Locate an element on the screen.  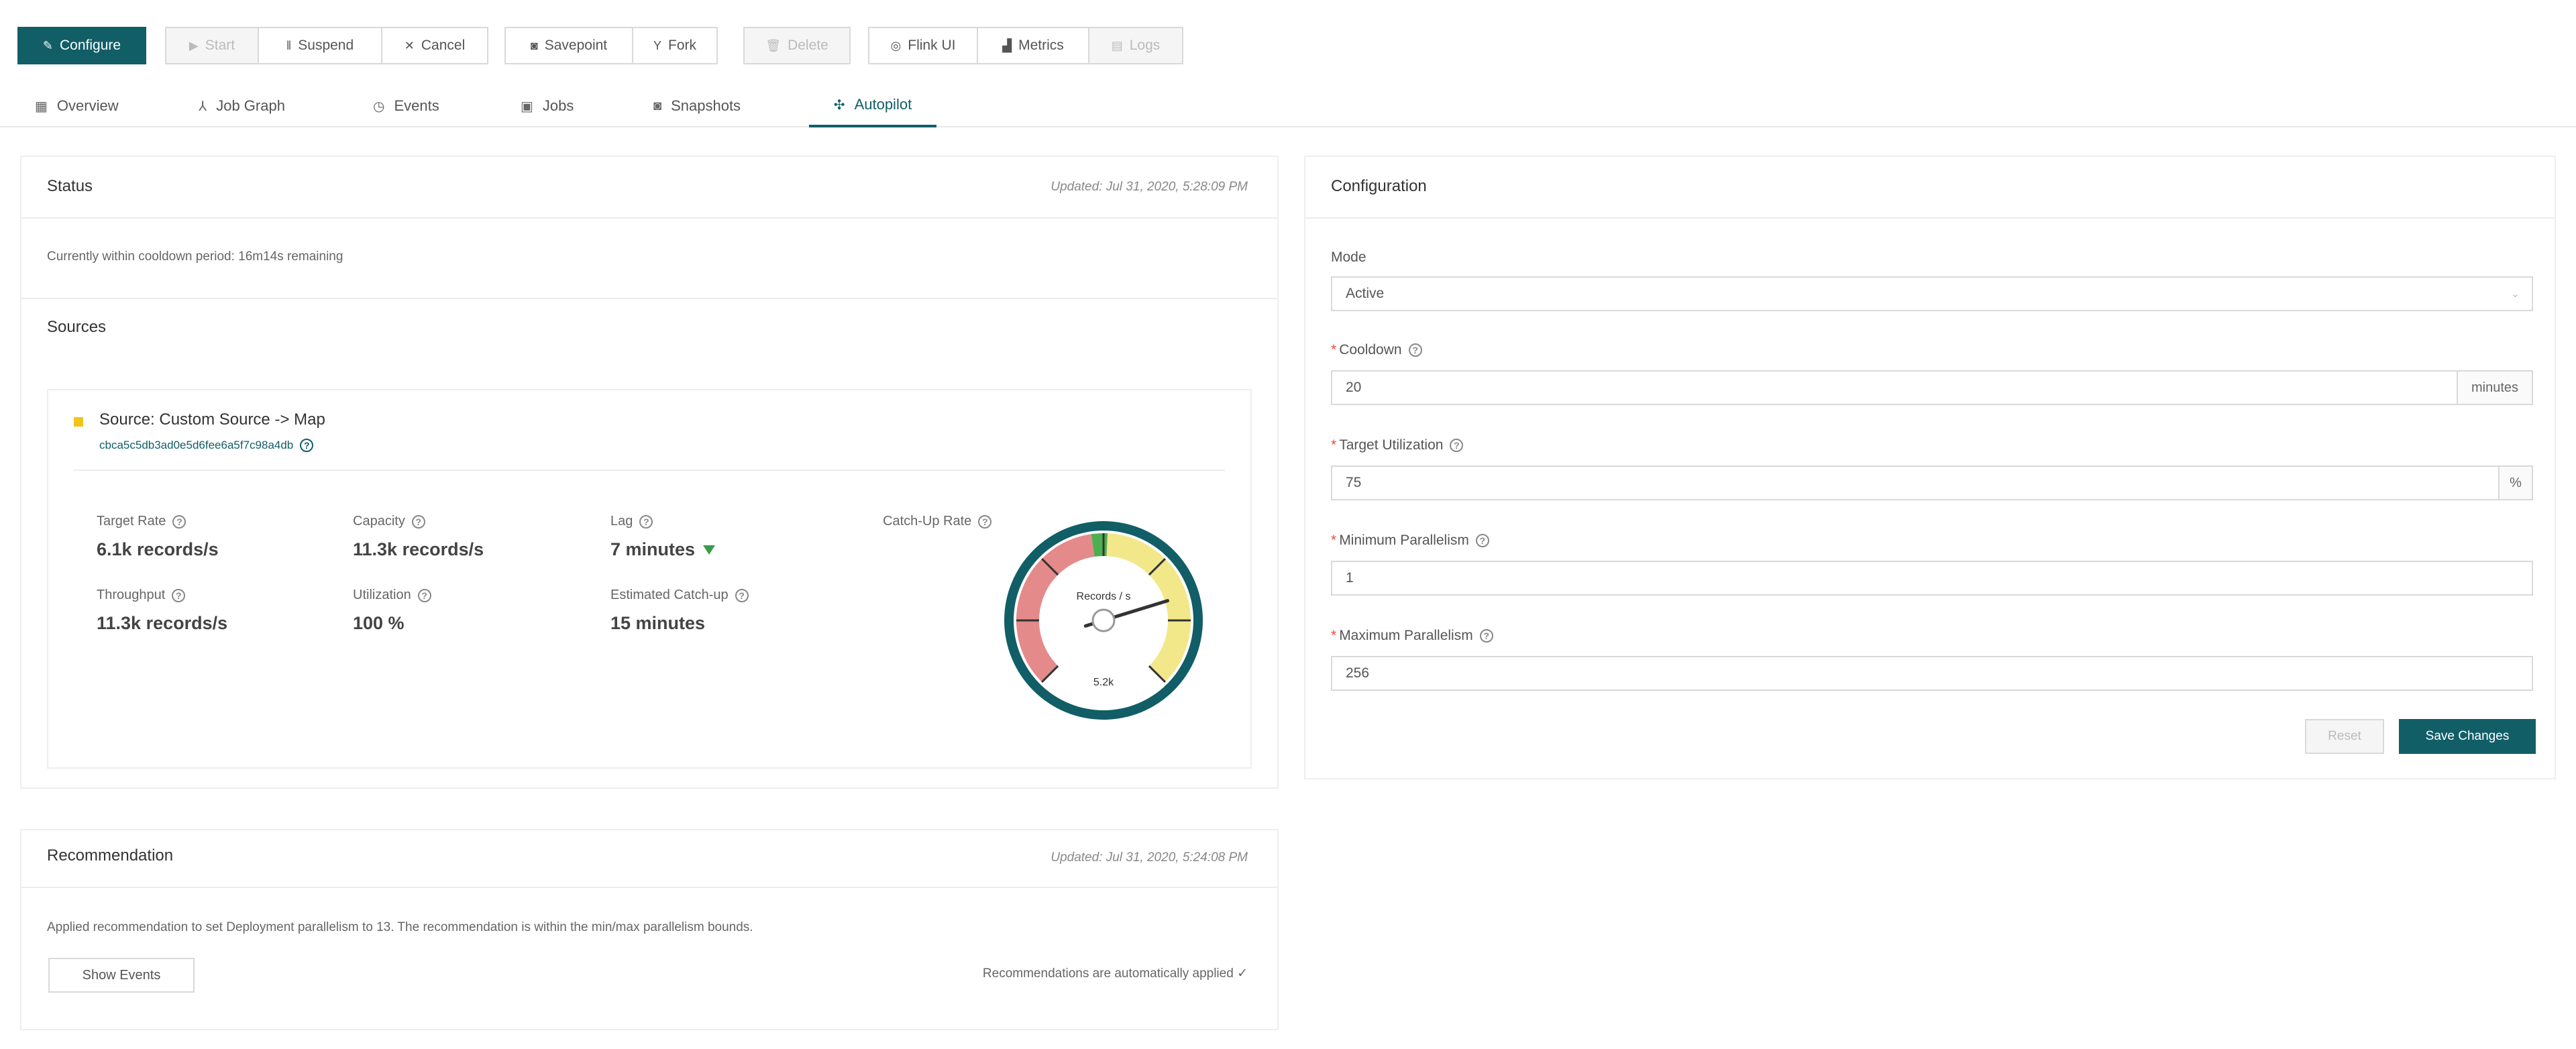
utilization-value: 100 % is located at coordinates (379, 623).